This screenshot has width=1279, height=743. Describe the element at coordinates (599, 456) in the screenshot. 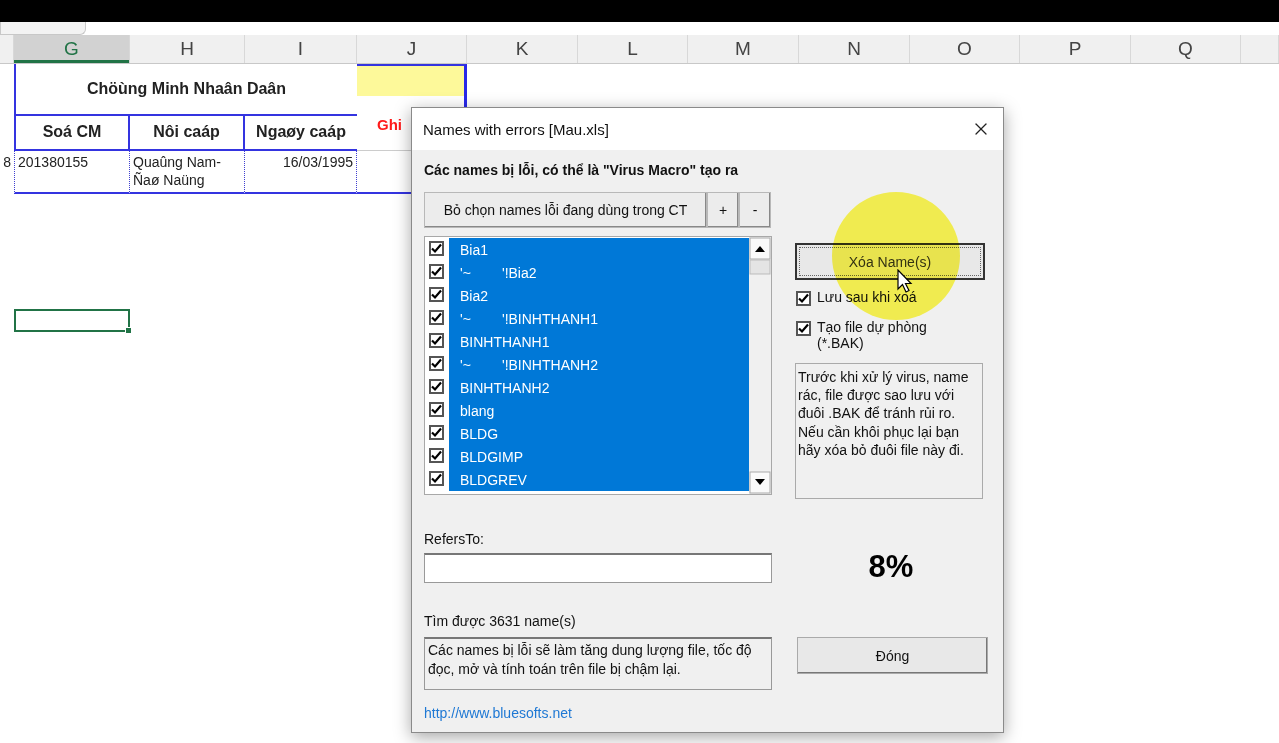

I see `list-item: BLDGIMP` at that location.